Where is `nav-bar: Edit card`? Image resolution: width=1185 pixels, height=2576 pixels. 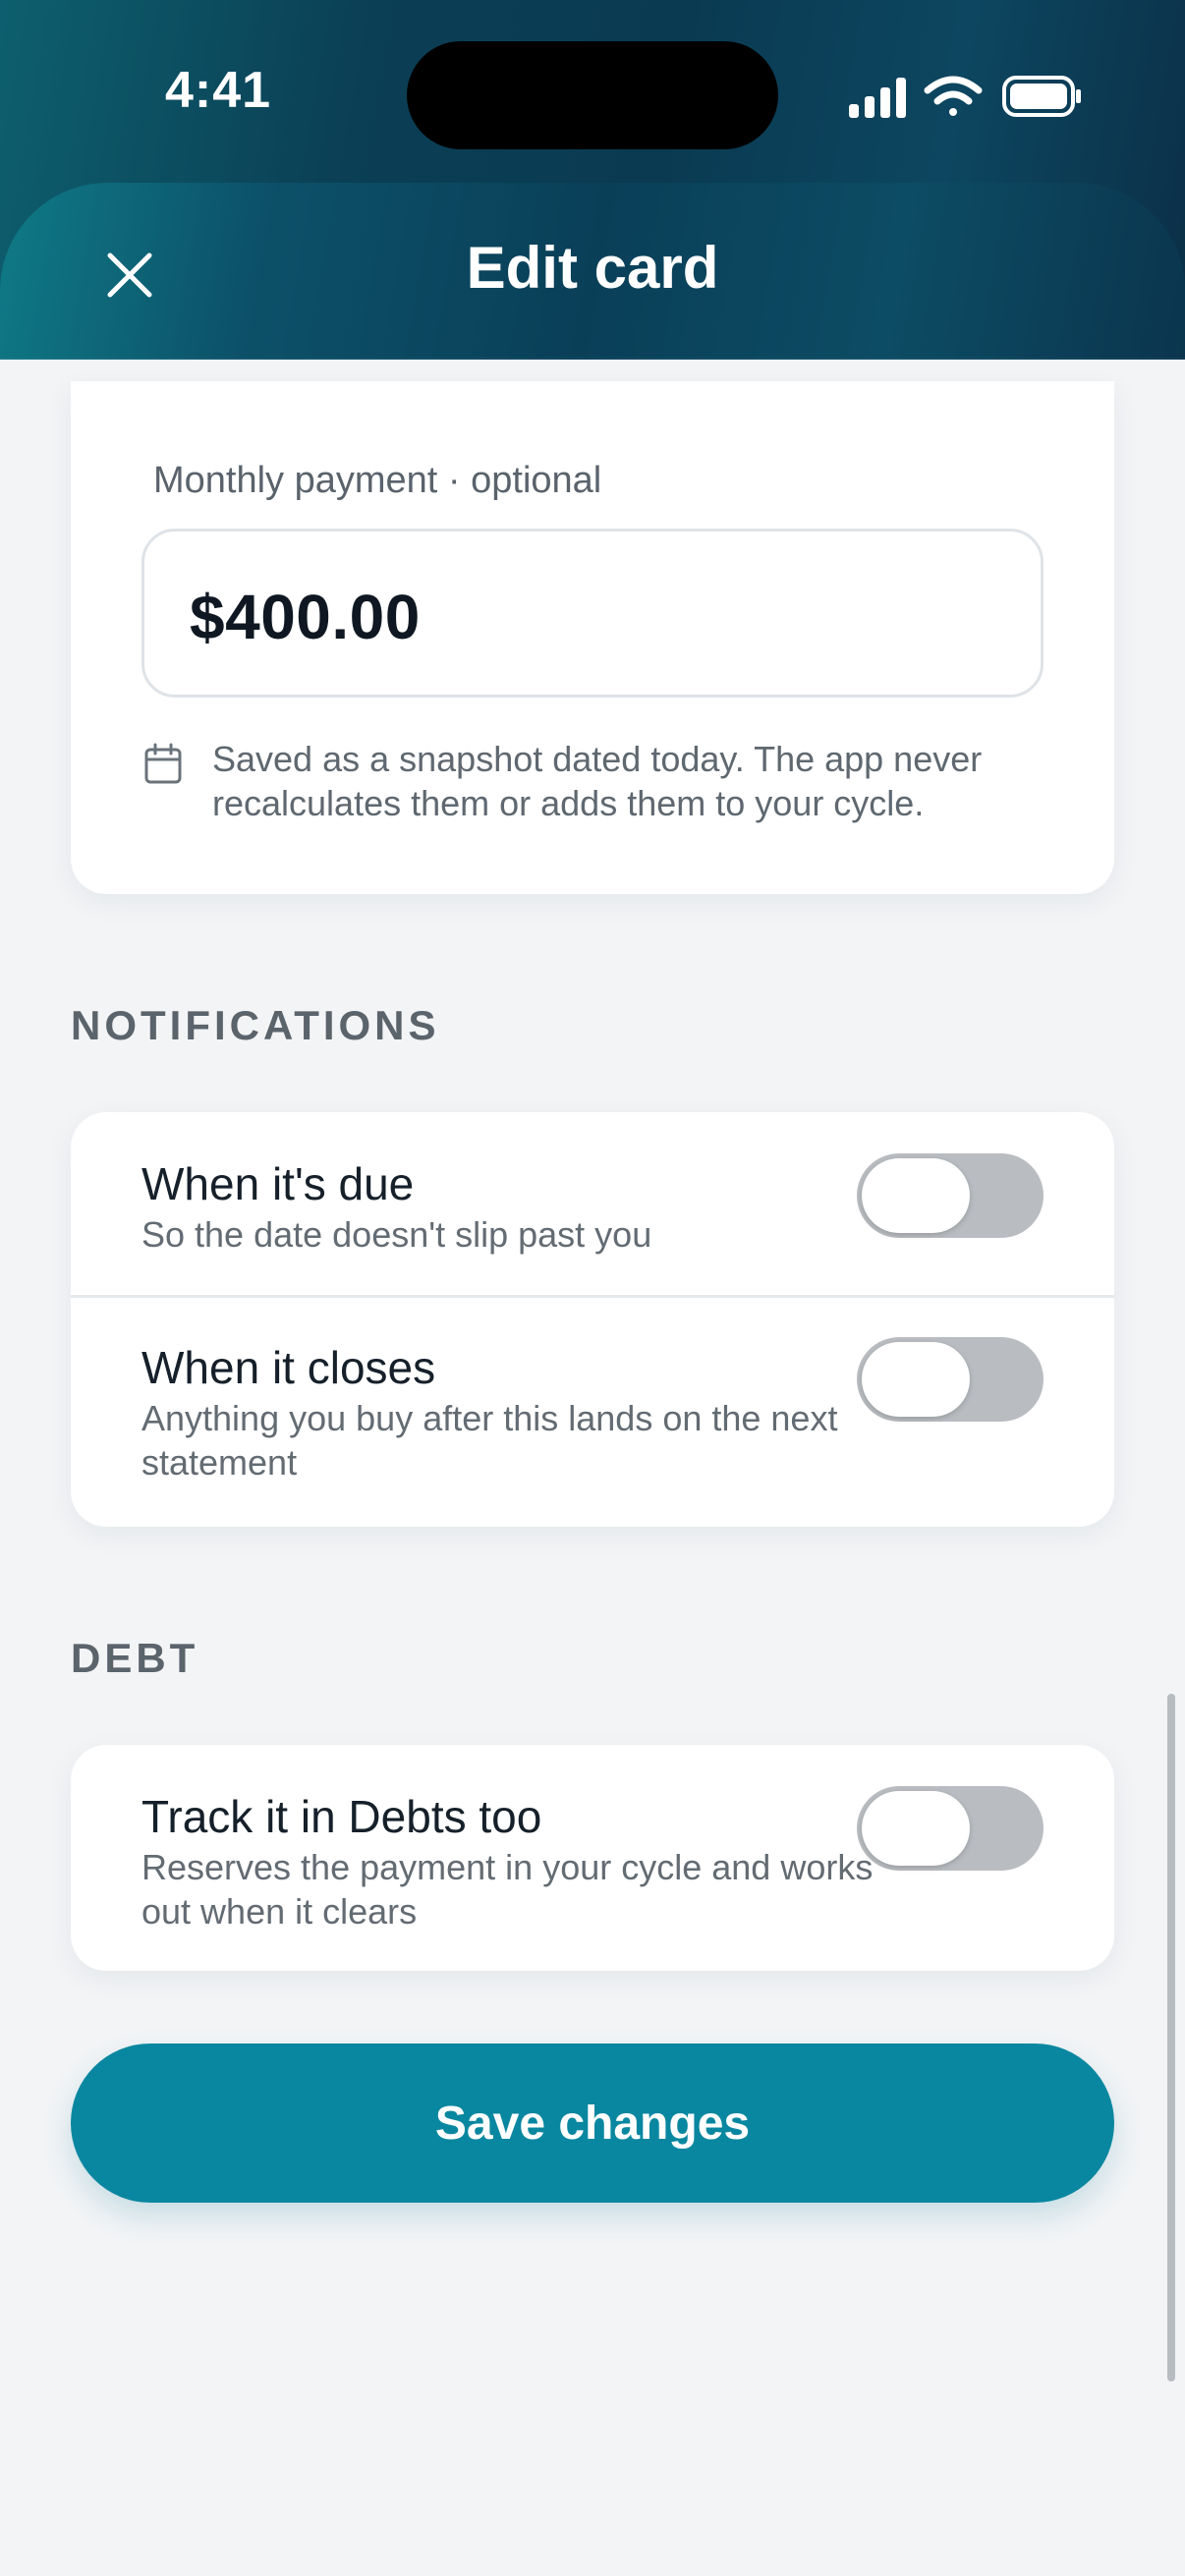
nav-bar: Edit card is located at coordinates (592, 271).